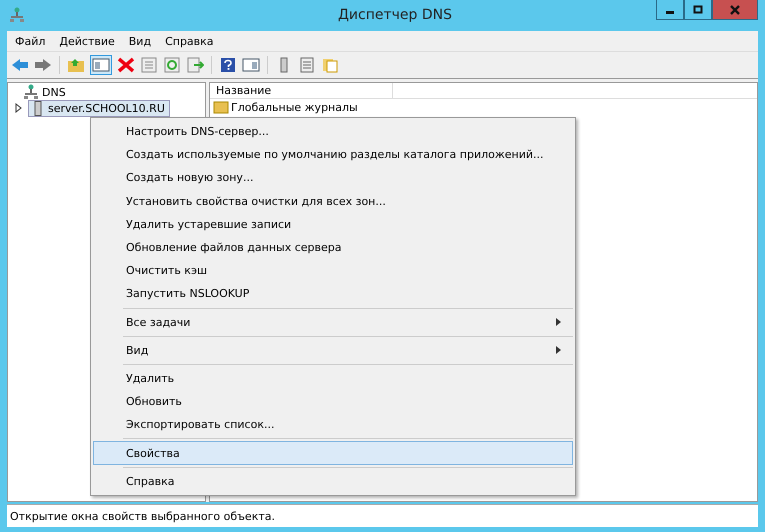 This screenshot has width=765, height=532. I want to click on tree-item: server.SCHOOL10.RU, so click(99, 108).